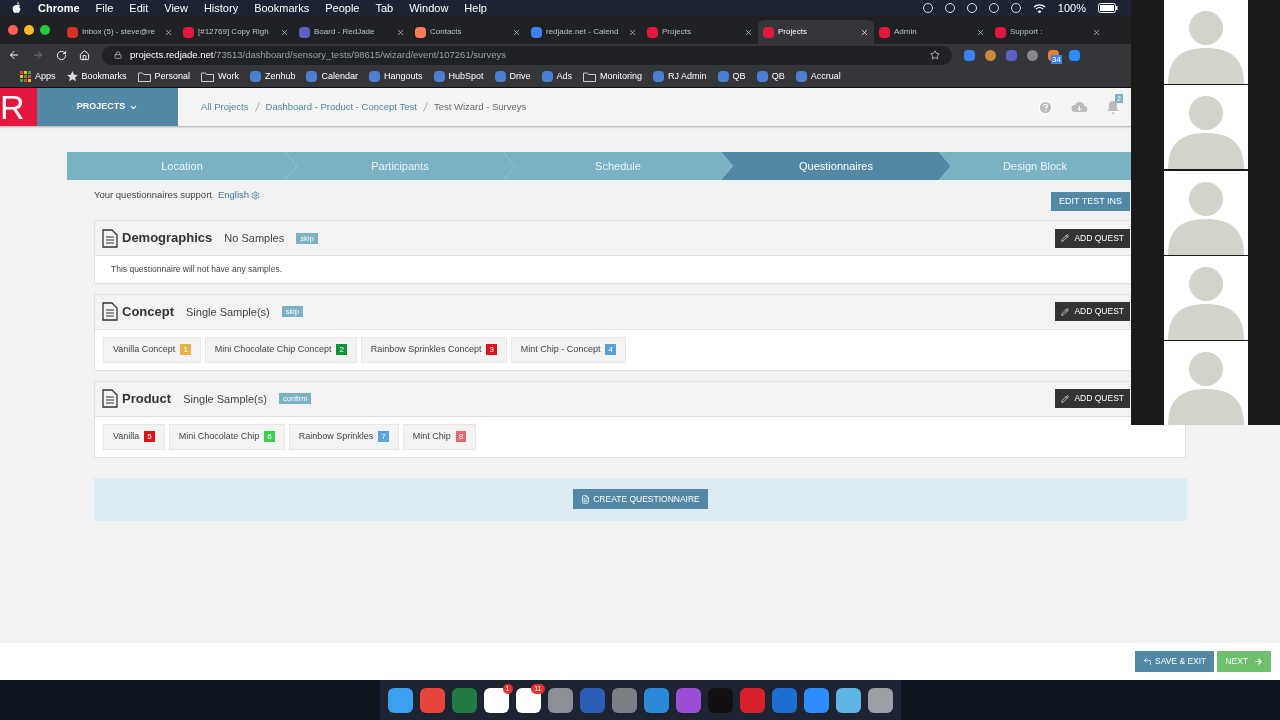 The height and width of the screenshot is (720, 1280). Describe the element at coordinates (480, 106) in the screenshot. I see `breadcrumb-current: Test Wizard - Surveys` at that location.